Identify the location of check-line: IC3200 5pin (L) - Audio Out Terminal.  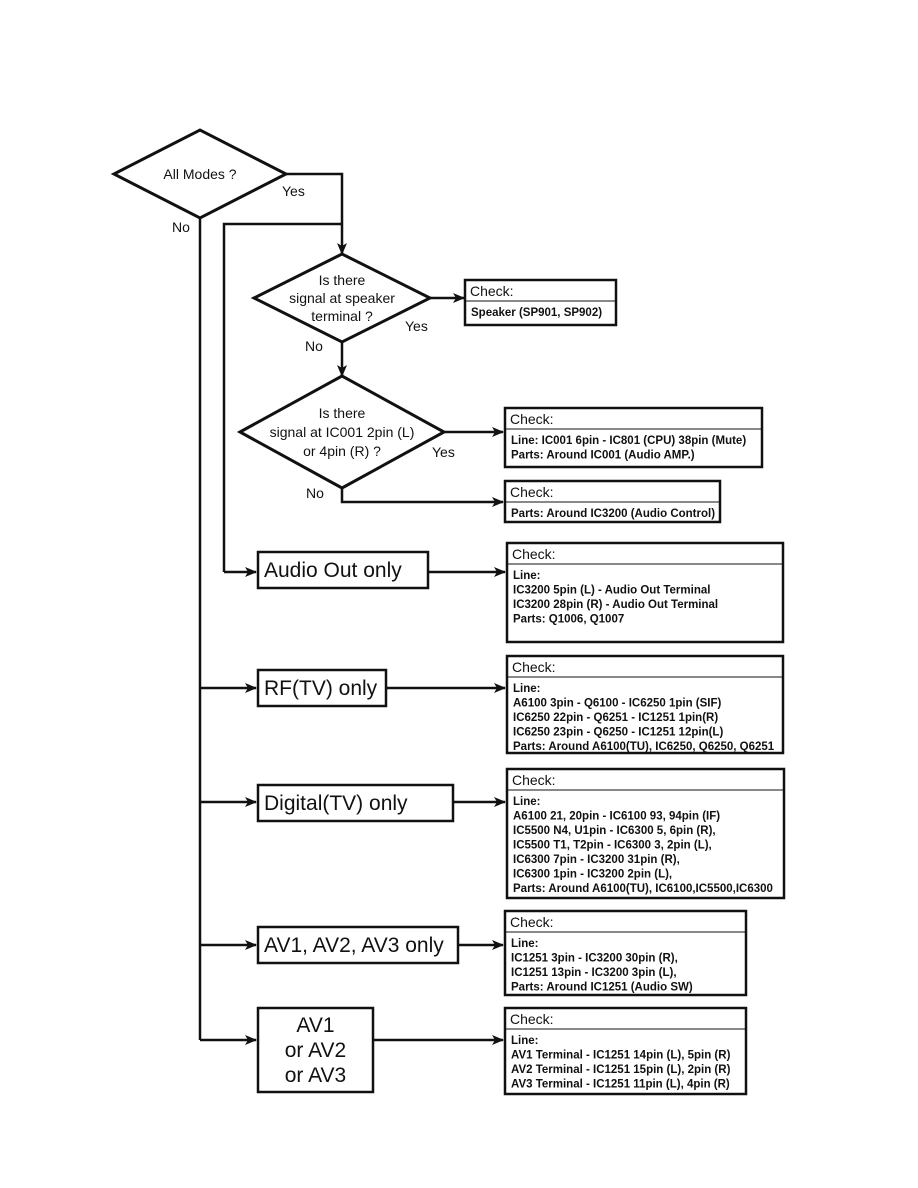
(611, 591).